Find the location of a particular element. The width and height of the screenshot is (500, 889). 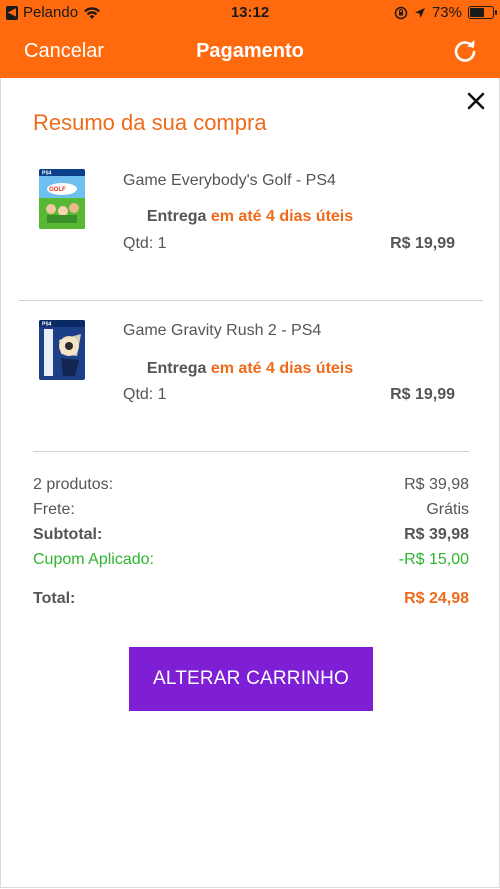

total-row: Total: R$ 24,98 is located at coordinates (251, 599).